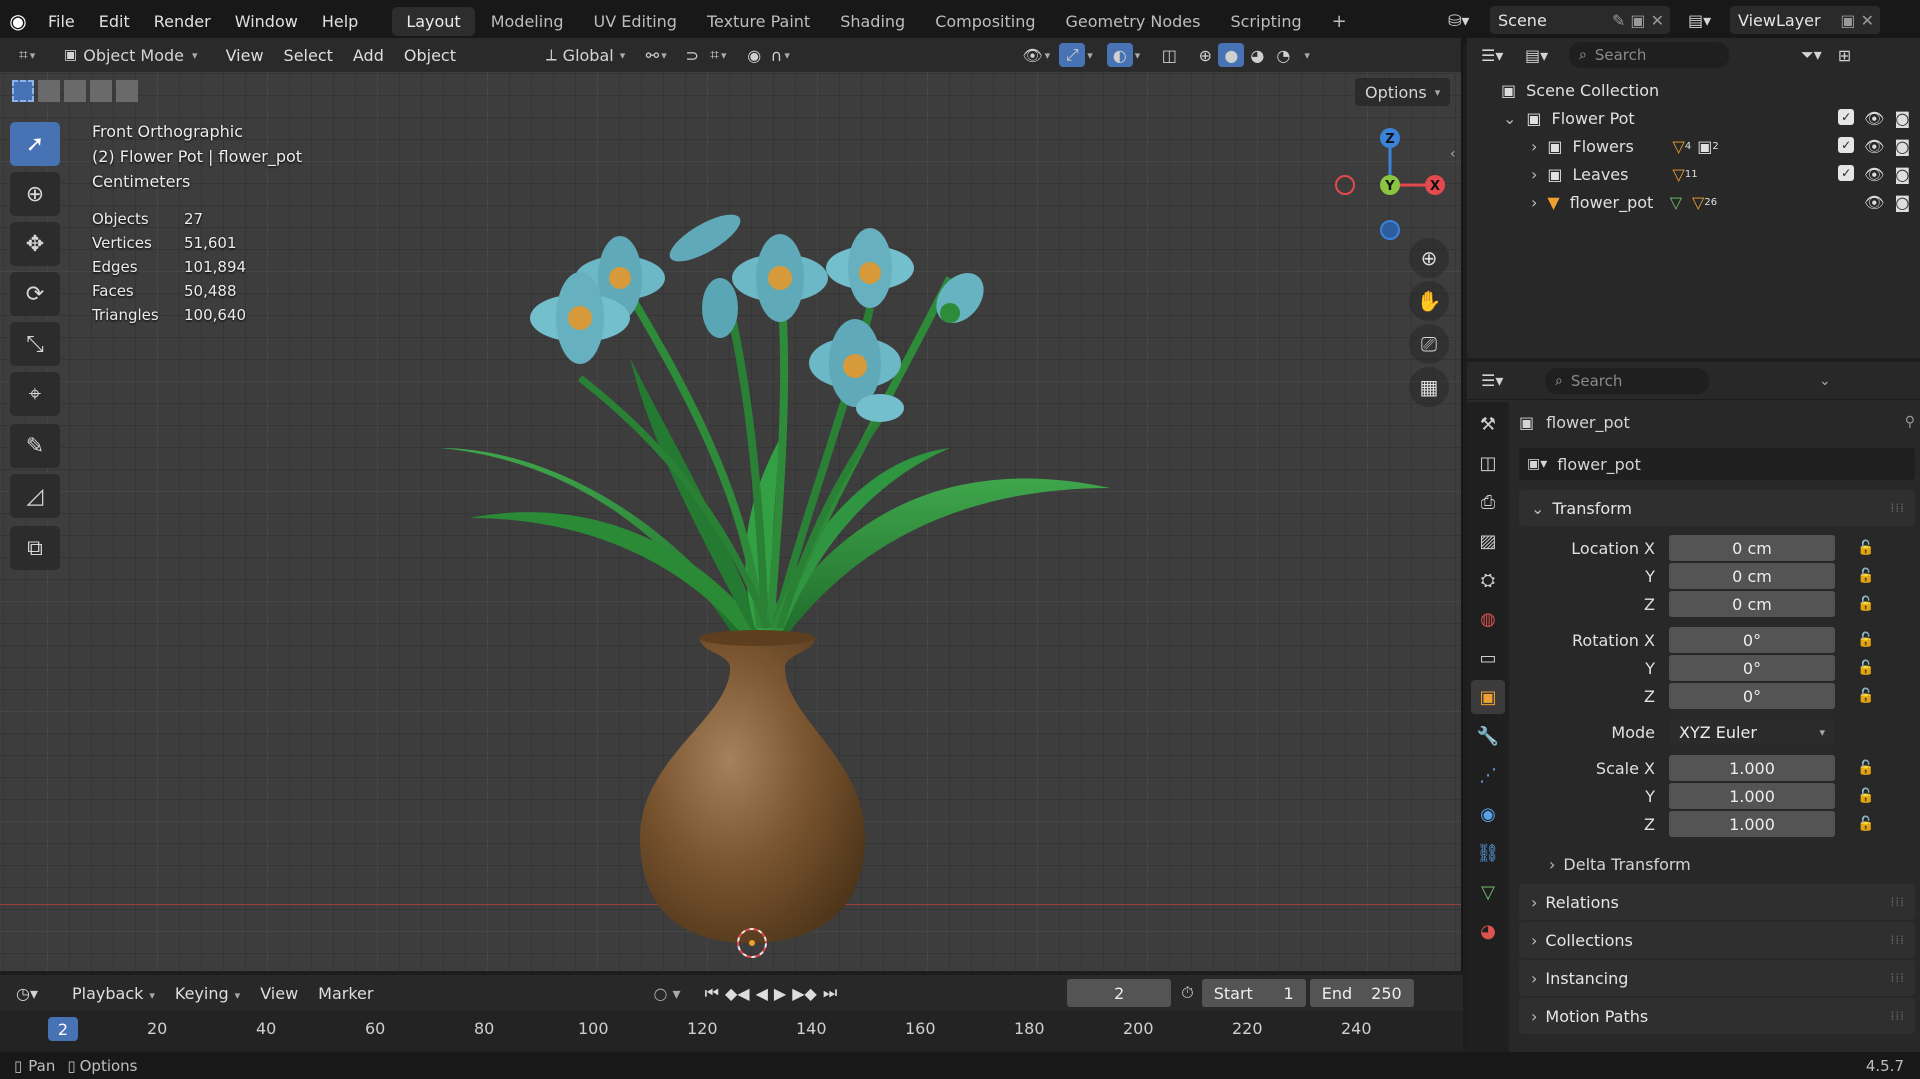 This screenshot has height=1079, width=1920. Describe the element at coordinates (35, 394) in the screenshot. I see `transform-tool-icon: ⌖` at that location.